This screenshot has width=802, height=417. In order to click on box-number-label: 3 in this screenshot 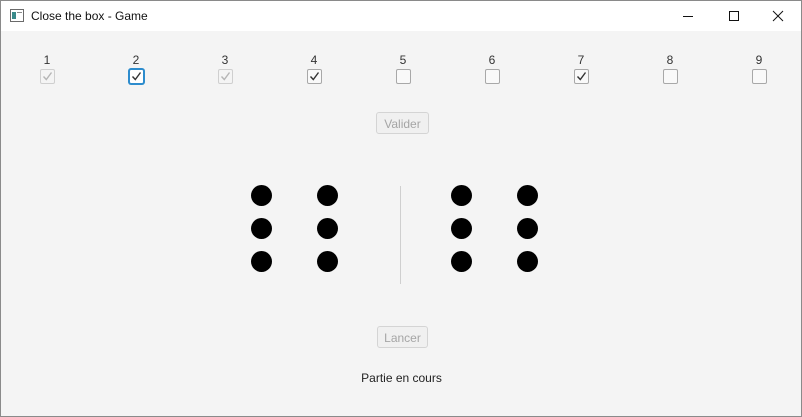, I will do `click(225, 60)`.